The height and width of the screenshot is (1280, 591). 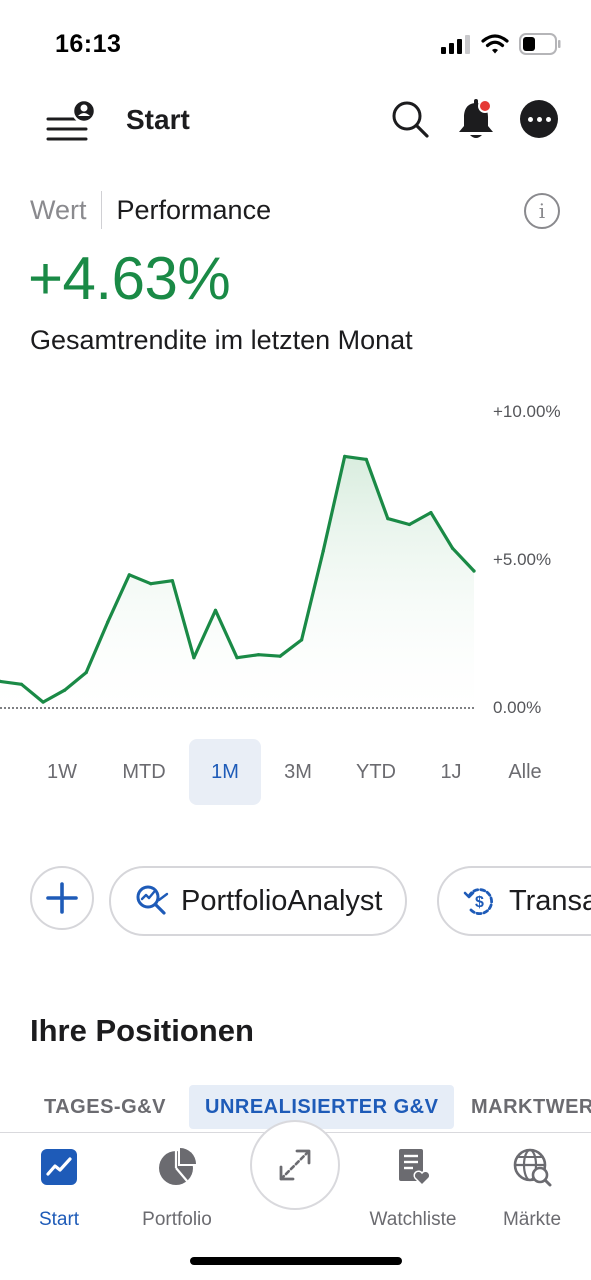 I want to click on range-tab-1w: 1W, so click(x=62, y=772).